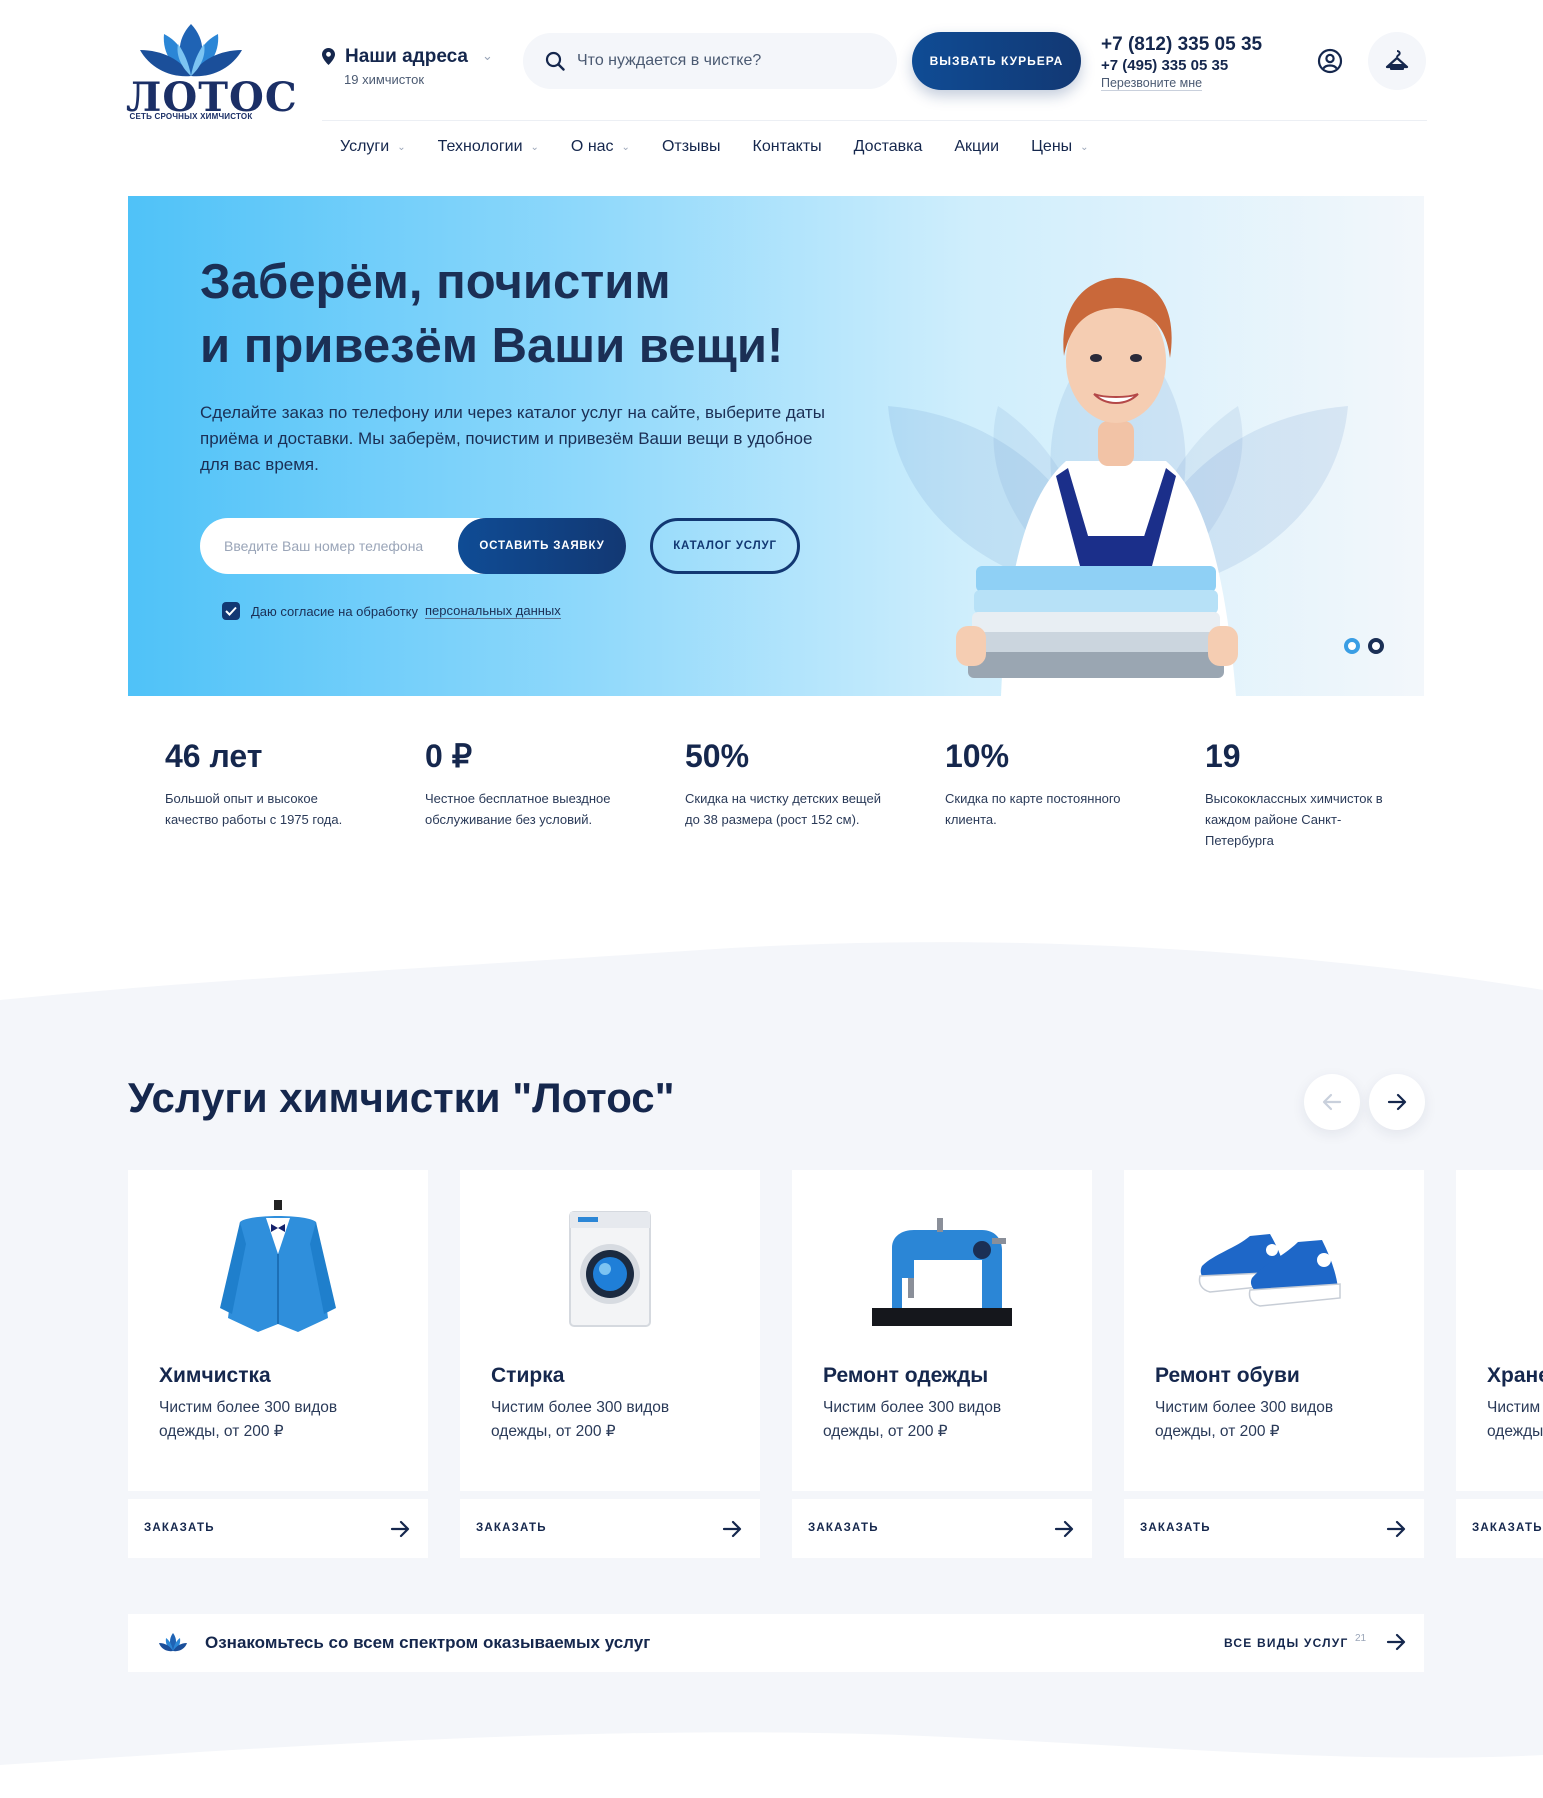  I want to click on phone-input, so click(339, 546).